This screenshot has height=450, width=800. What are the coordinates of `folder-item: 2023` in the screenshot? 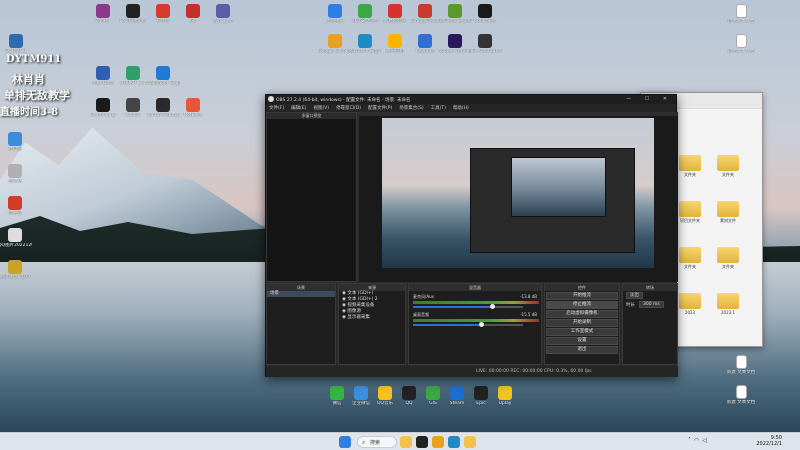 It's located at (690, 304).